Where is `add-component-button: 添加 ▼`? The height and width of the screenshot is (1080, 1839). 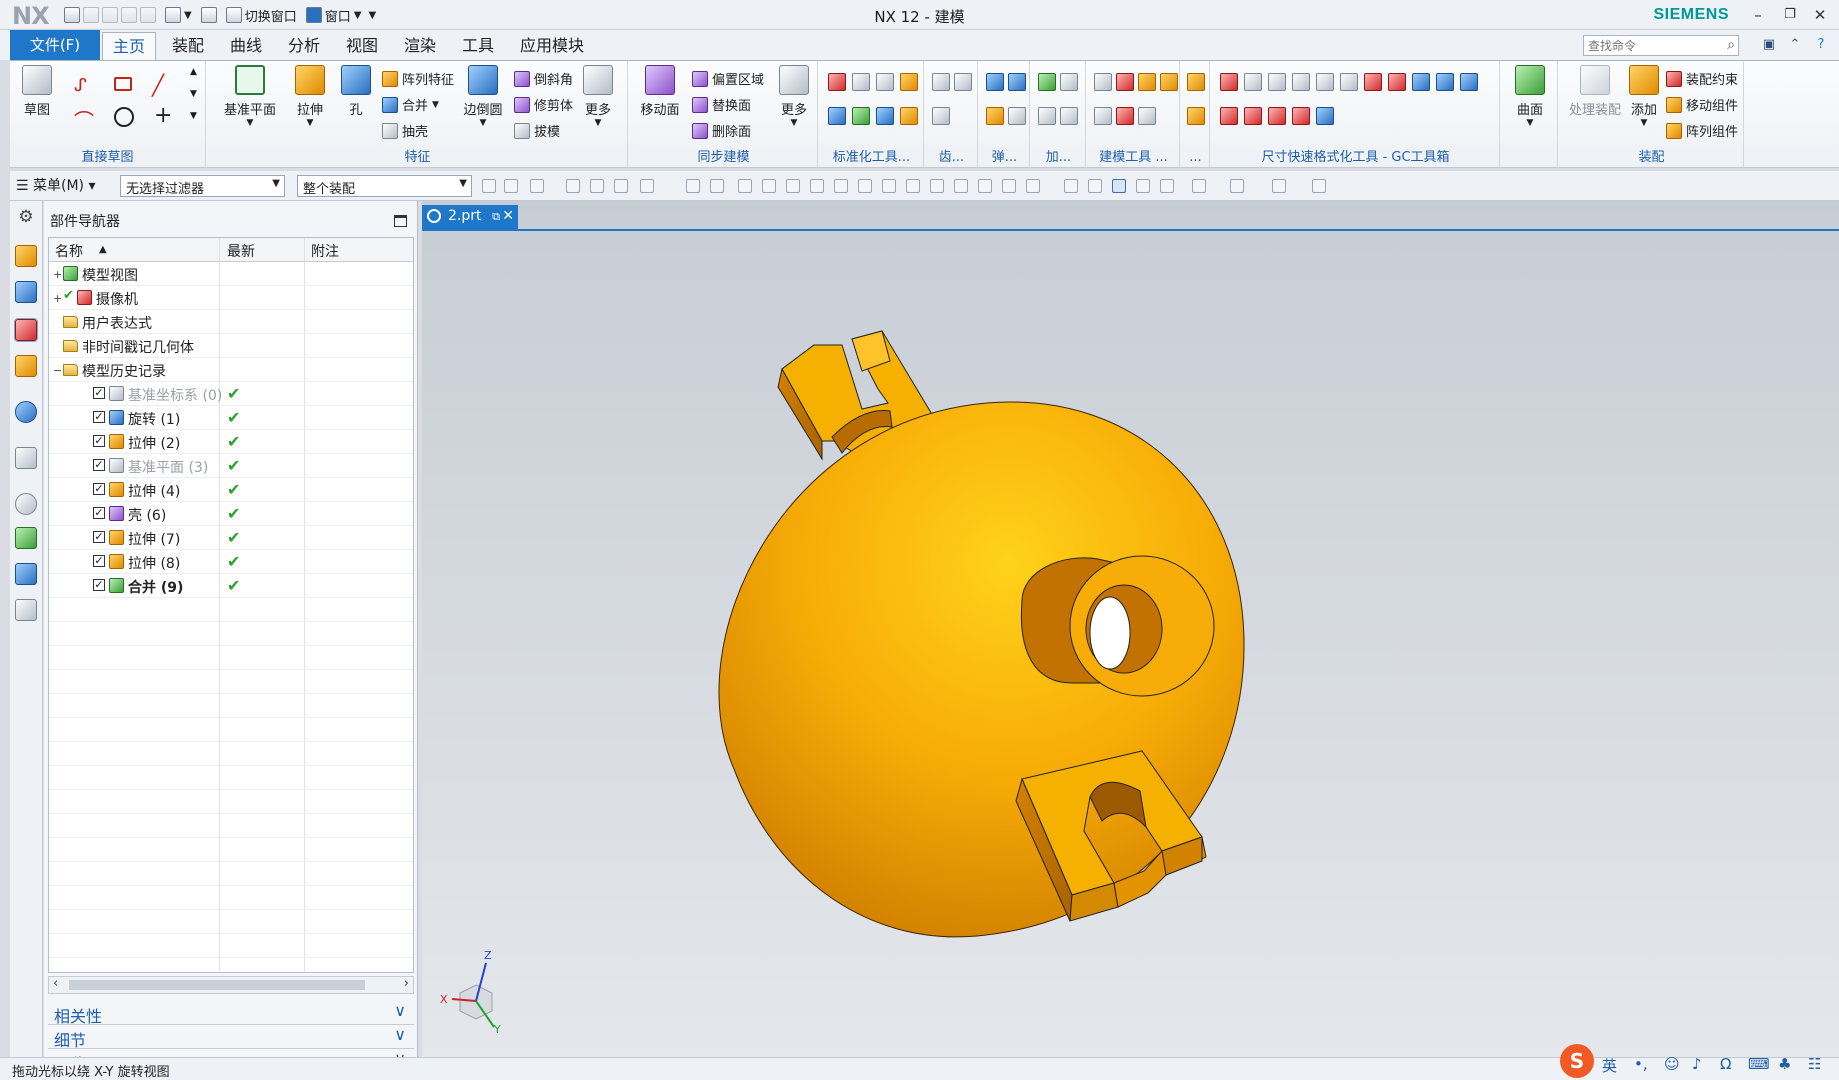
add-component-button: 添加 ▼ is located at coordinates (1644, 96).